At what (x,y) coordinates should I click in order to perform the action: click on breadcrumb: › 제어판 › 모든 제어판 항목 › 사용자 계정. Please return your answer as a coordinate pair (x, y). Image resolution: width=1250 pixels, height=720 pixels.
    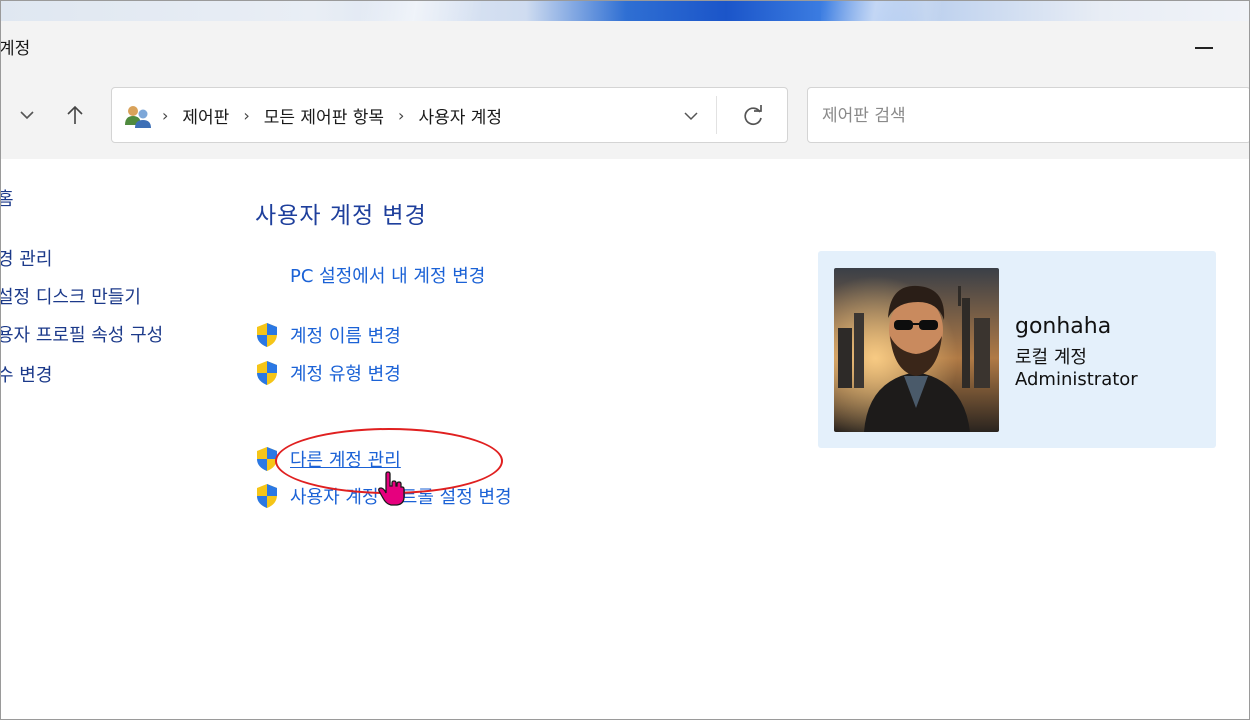
    Looking at the image, I should click on (332, 115).